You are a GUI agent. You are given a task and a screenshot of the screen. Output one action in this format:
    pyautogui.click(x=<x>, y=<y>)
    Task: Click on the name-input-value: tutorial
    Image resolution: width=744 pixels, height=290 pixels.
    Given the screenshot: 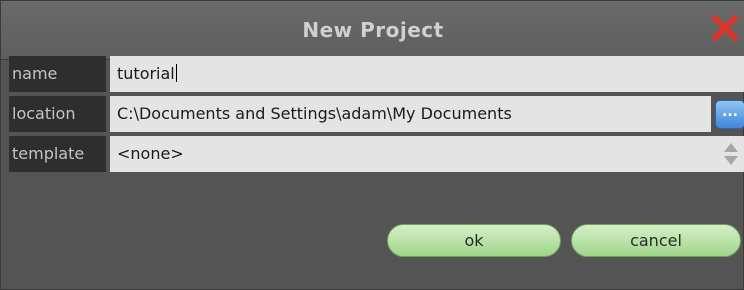 What is the action you would take?
    pyautogui.click(x=146, y=73)
    